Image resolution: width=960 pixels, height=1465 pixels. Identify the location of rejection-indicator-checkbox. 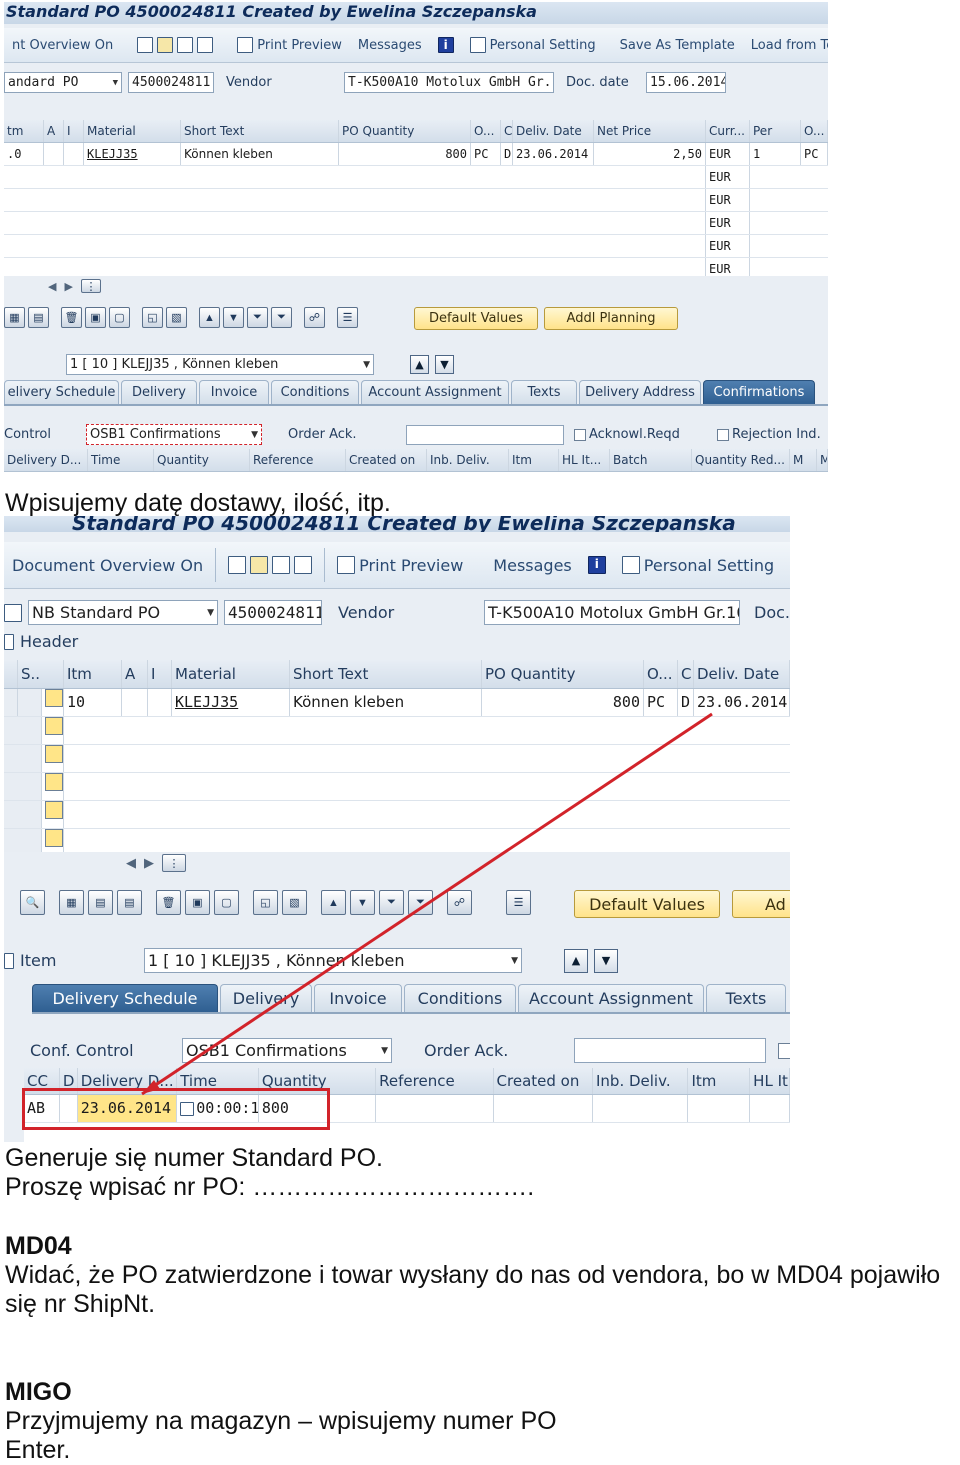
(723, 434).